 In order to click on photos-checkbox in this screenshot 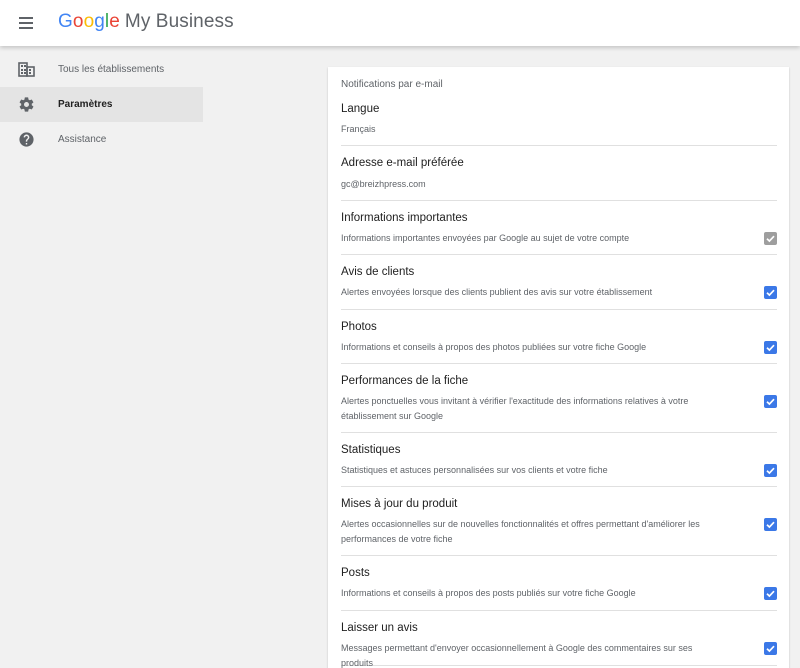, I will do `click(770, 347)`.